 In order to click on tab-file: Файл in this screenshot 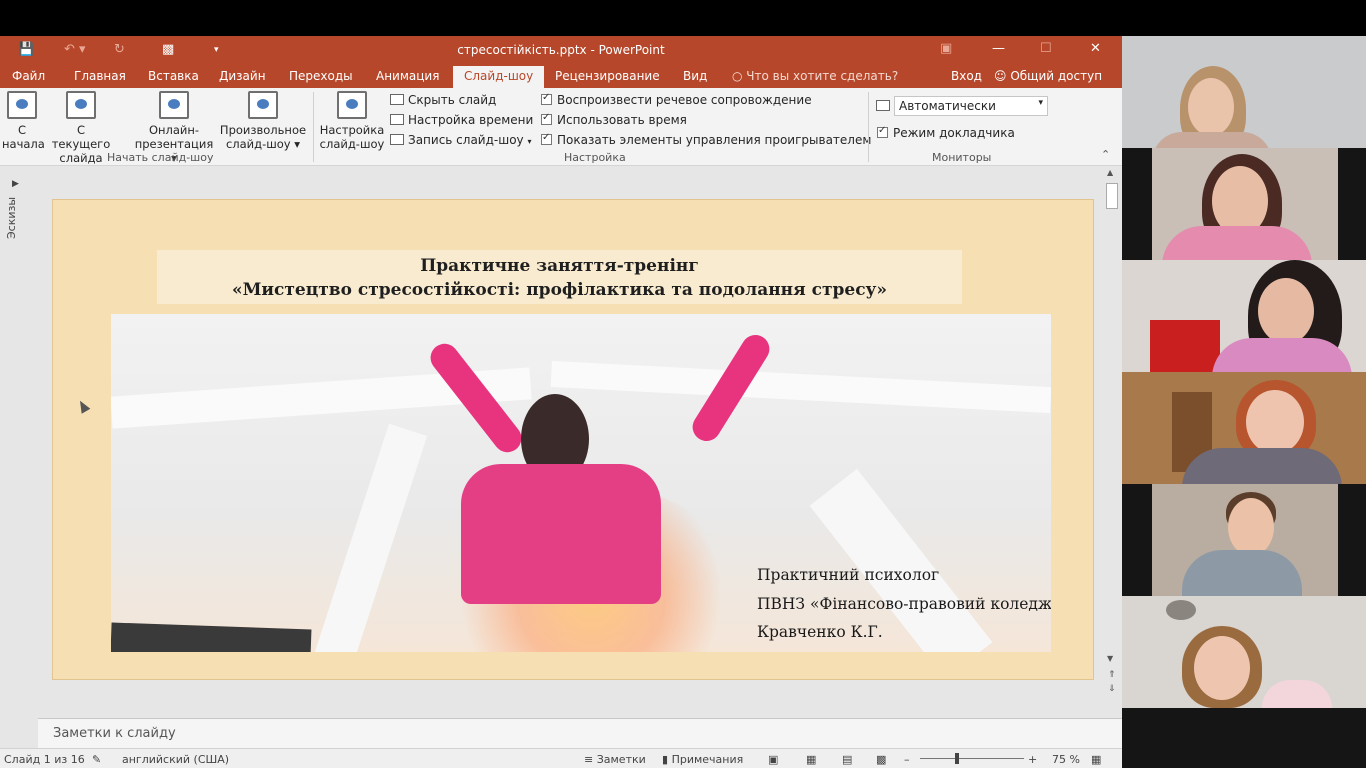, I will do `click(28, 76)`.